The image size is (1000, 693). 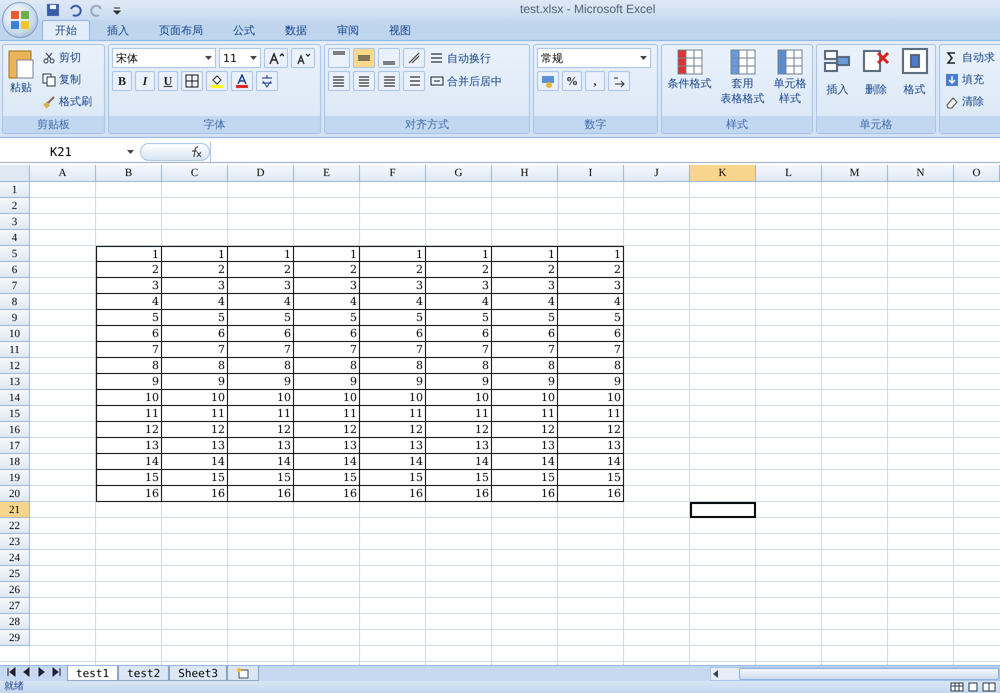 What do you see at coordinates (244, 30) in the screenshot?
I see `ribbon-tab: 公式` at bounding box center [244, 30].